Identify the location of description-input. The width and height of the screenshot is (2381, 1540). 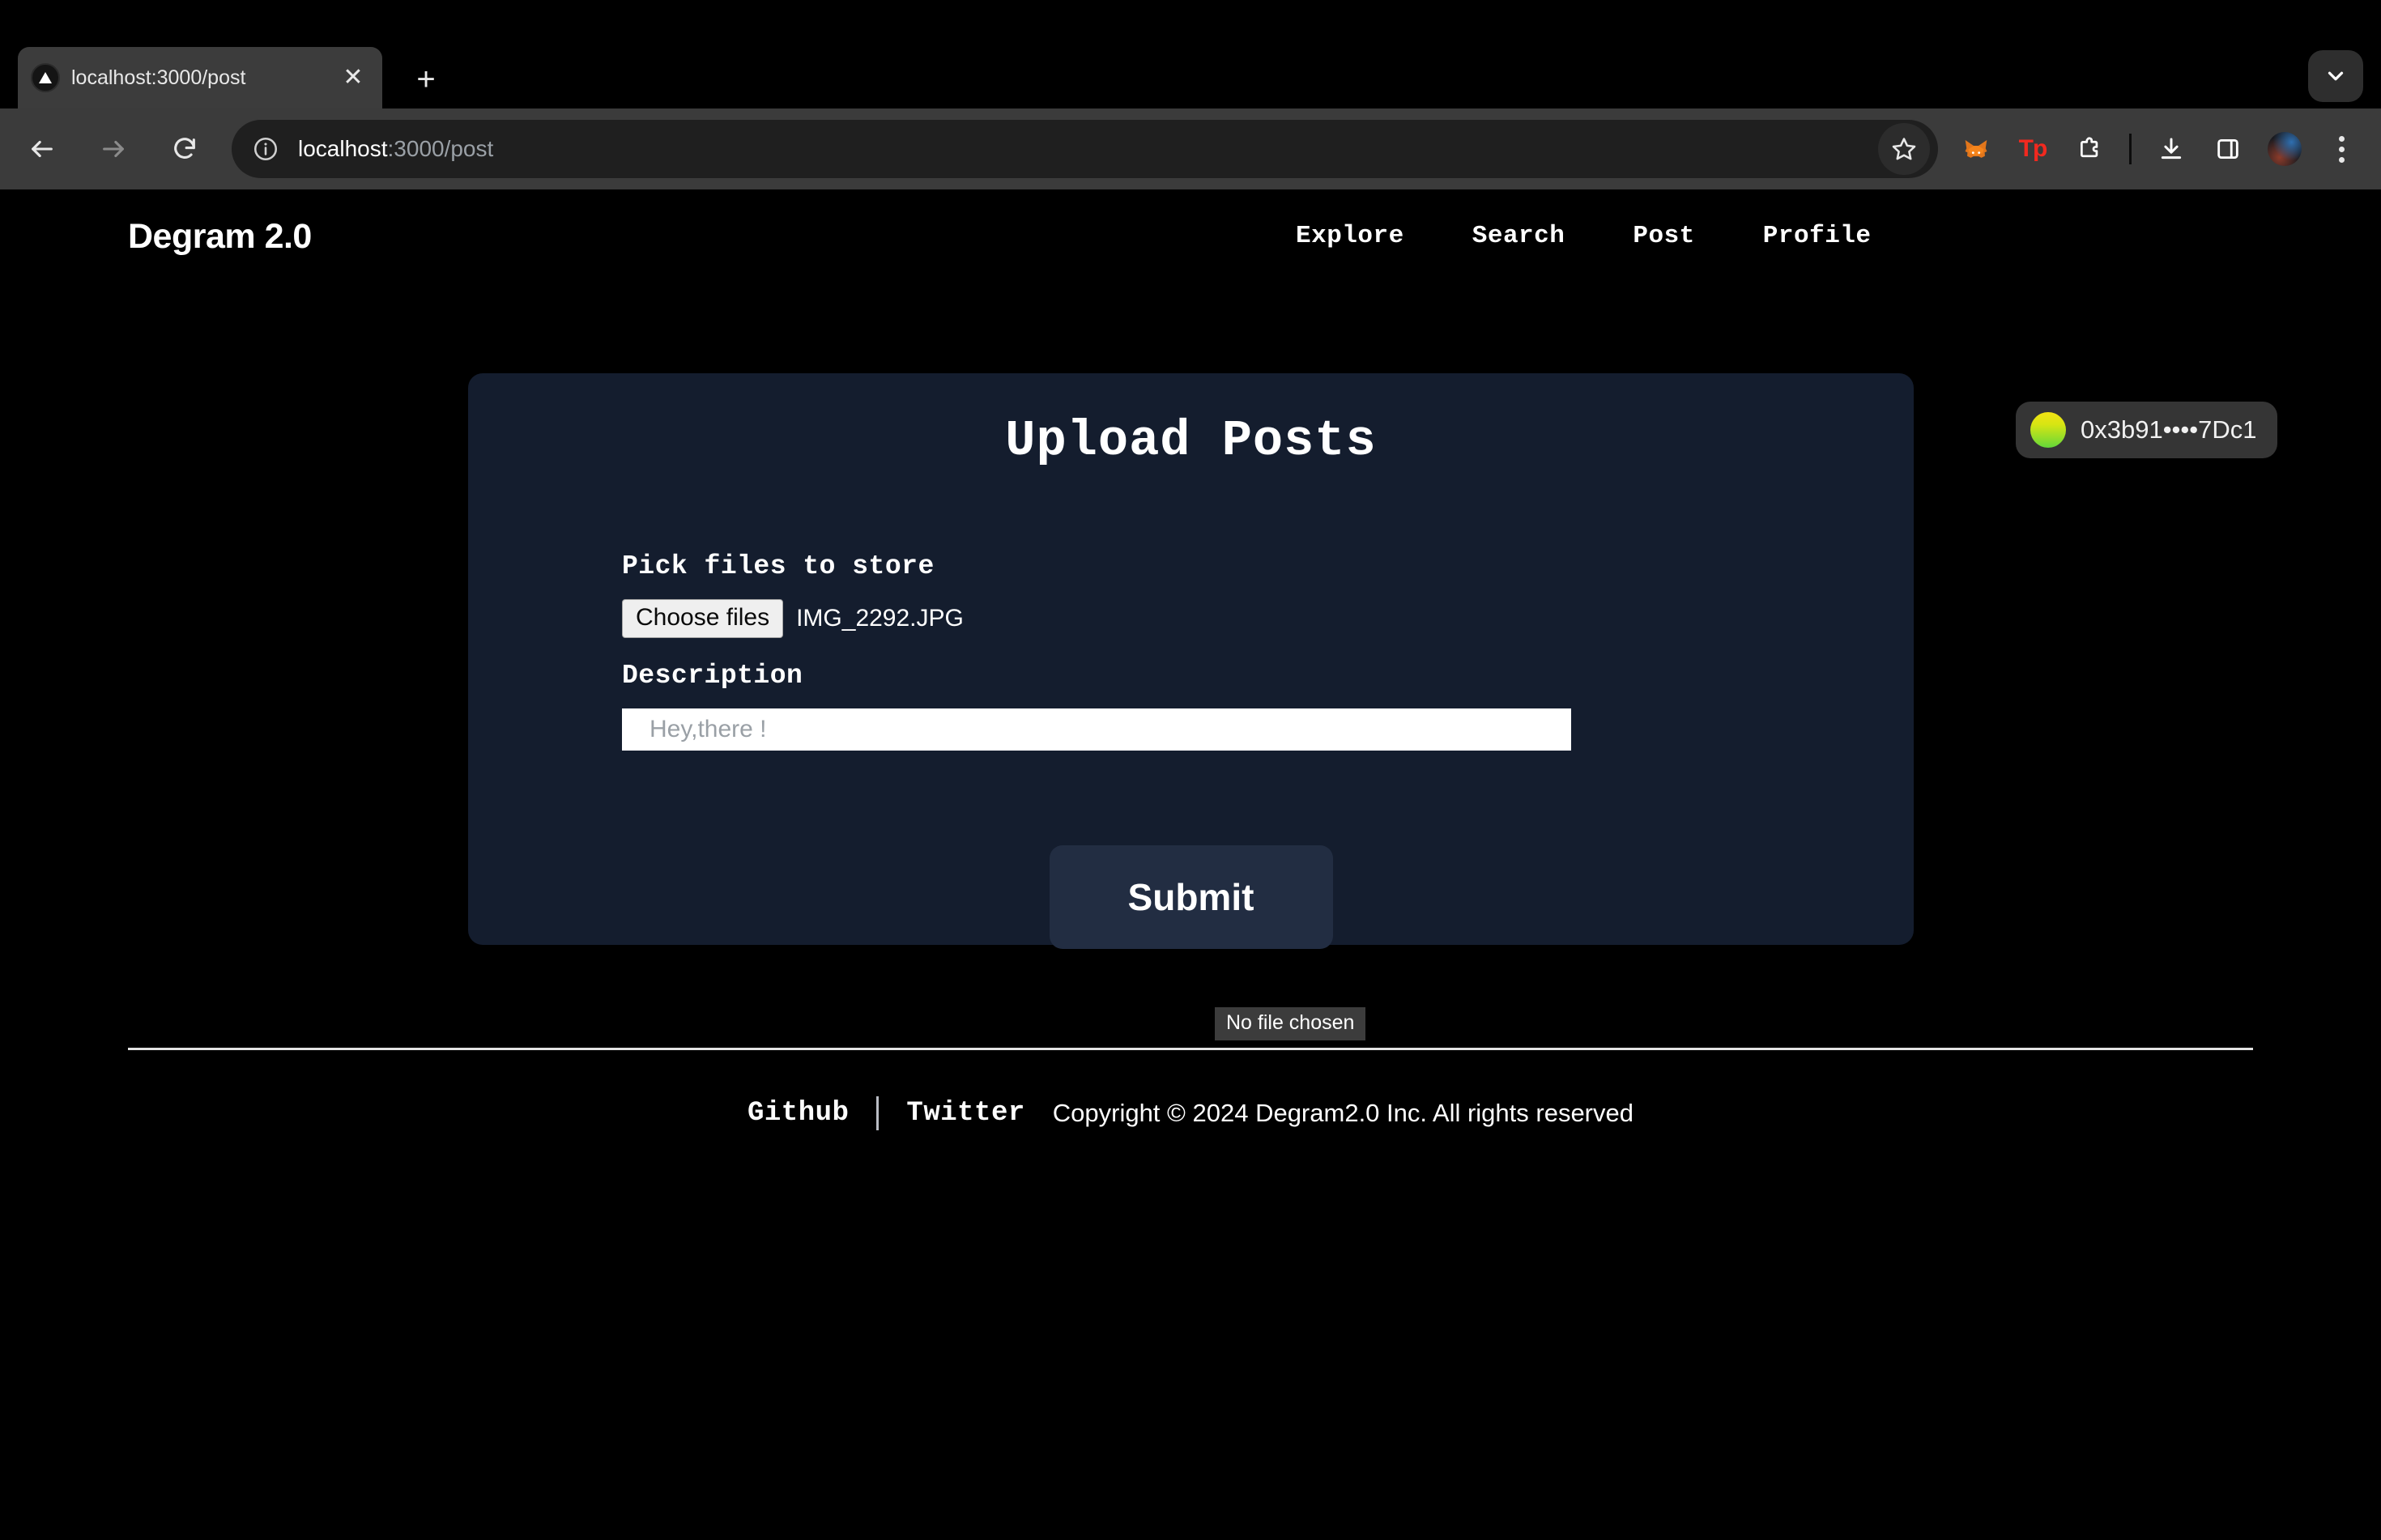
(1096, 729).